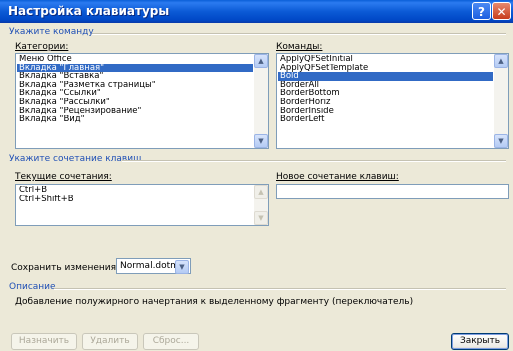 This screenshot has height=351, width=513. Describe the element at coordinates (385, 76) in the screenshot. I see `command-item: Bold` at that location.